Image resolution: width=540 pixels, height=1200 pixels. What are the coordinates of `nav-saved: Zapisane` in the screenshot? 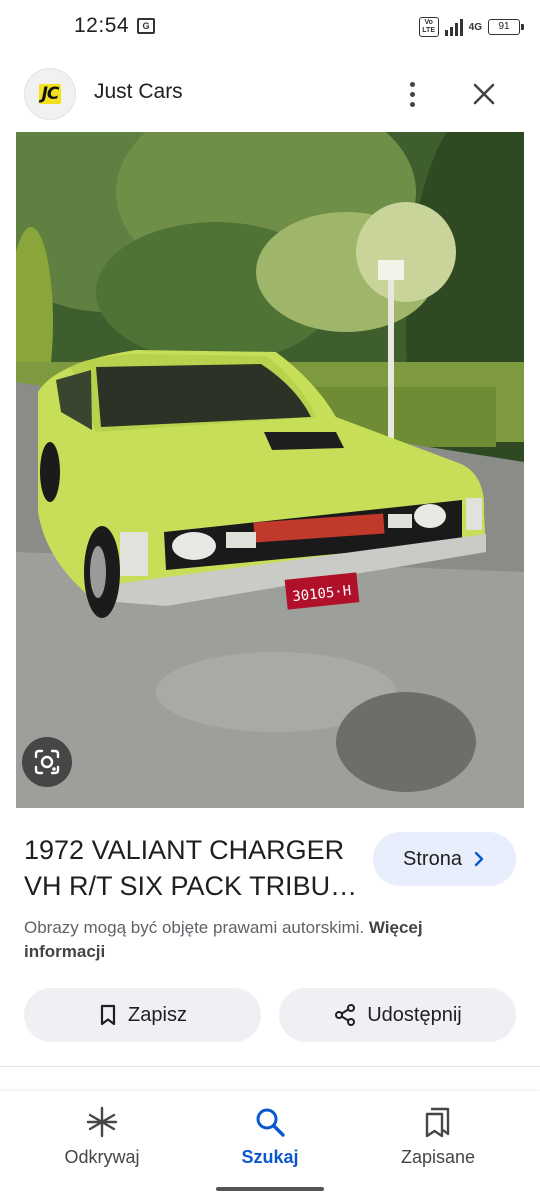 It's located at (438, 1136).